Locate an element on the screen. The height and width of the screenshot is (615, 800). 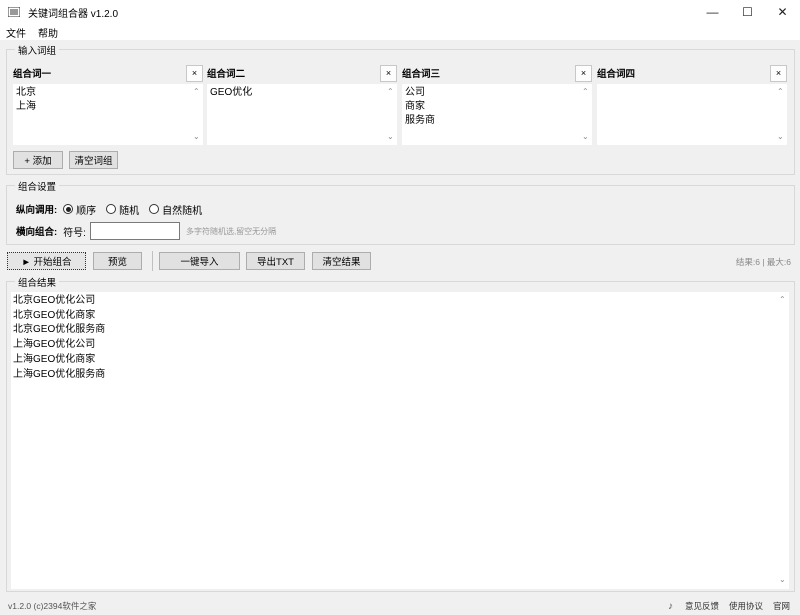
version-text: v1.2.0 (c)2394软件之家 is located at coordinates (52, 606).